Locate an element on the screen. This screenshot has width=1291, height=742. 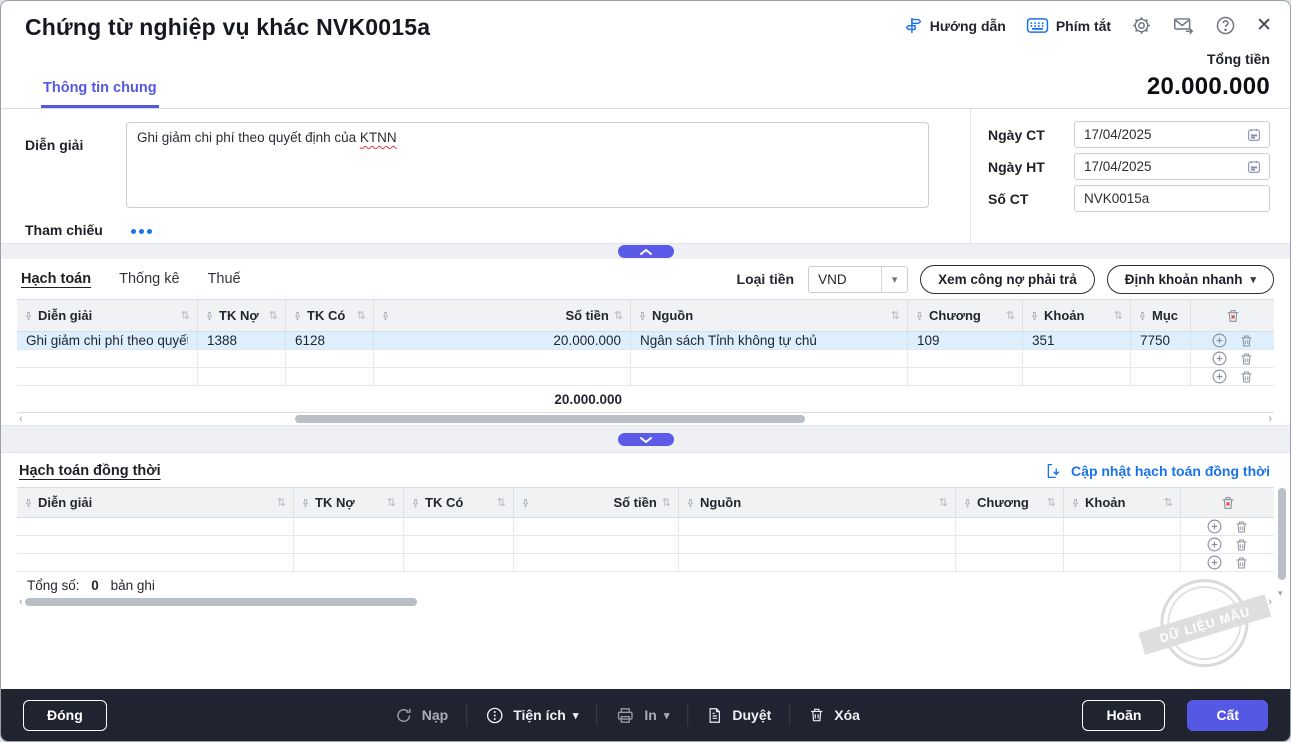
delete-button: Xóa is located at coordinates (834, 715).